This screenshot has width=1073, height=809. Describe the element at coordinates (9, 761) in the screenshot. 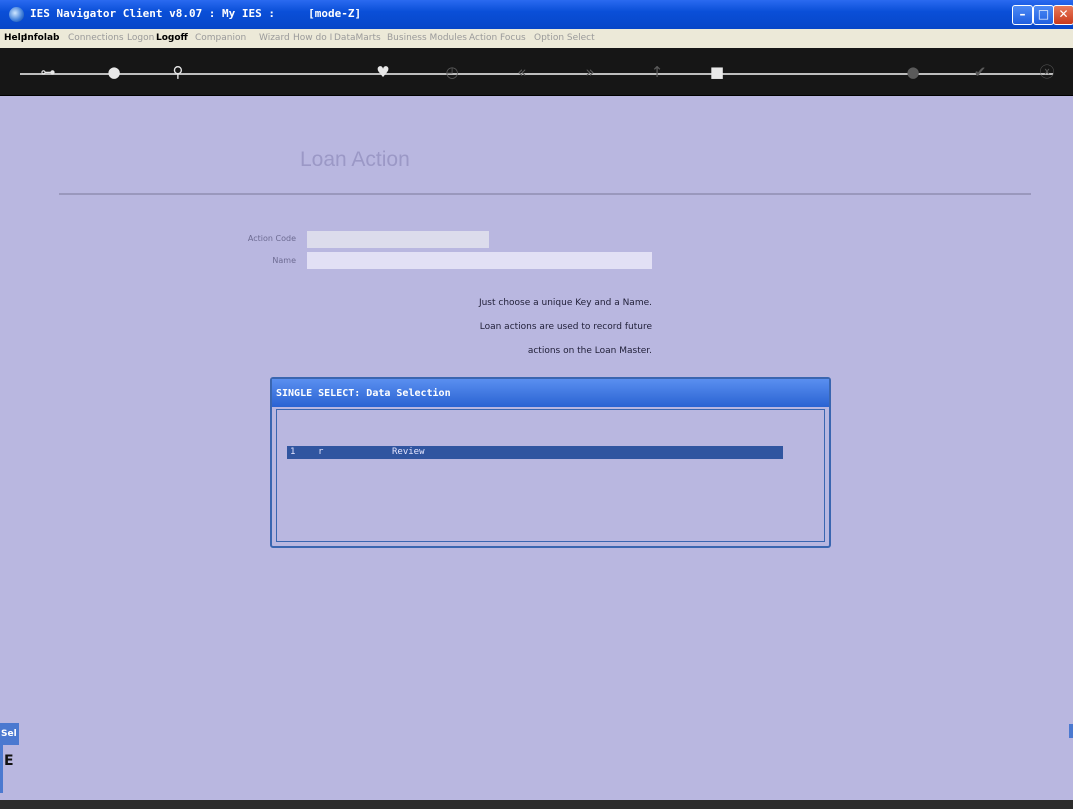

I see `side-widget-char: E` at that location.